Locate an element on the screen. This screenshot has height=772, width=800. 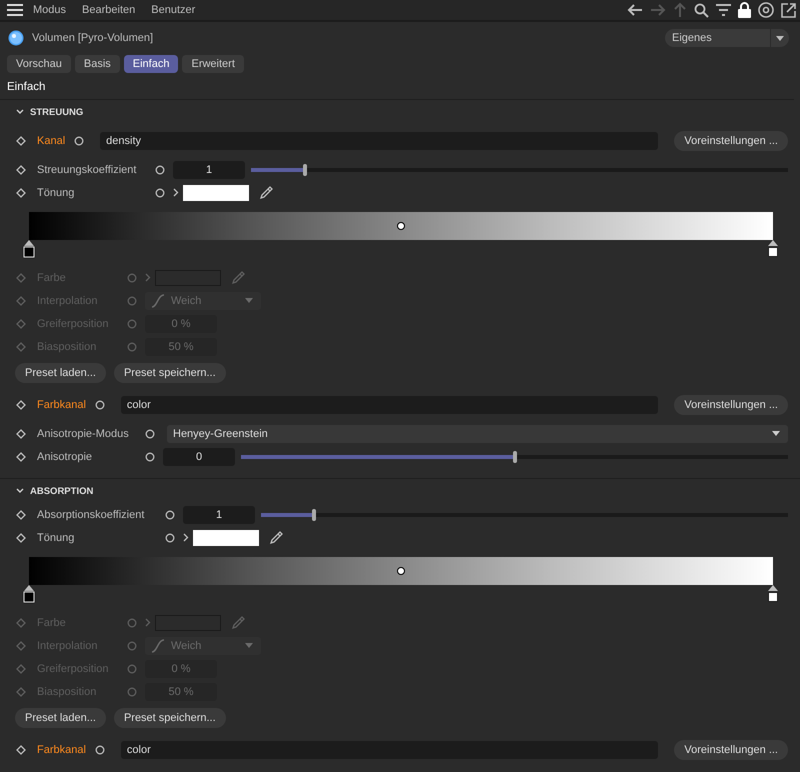
search-icon is located at coordinates (701, 10).